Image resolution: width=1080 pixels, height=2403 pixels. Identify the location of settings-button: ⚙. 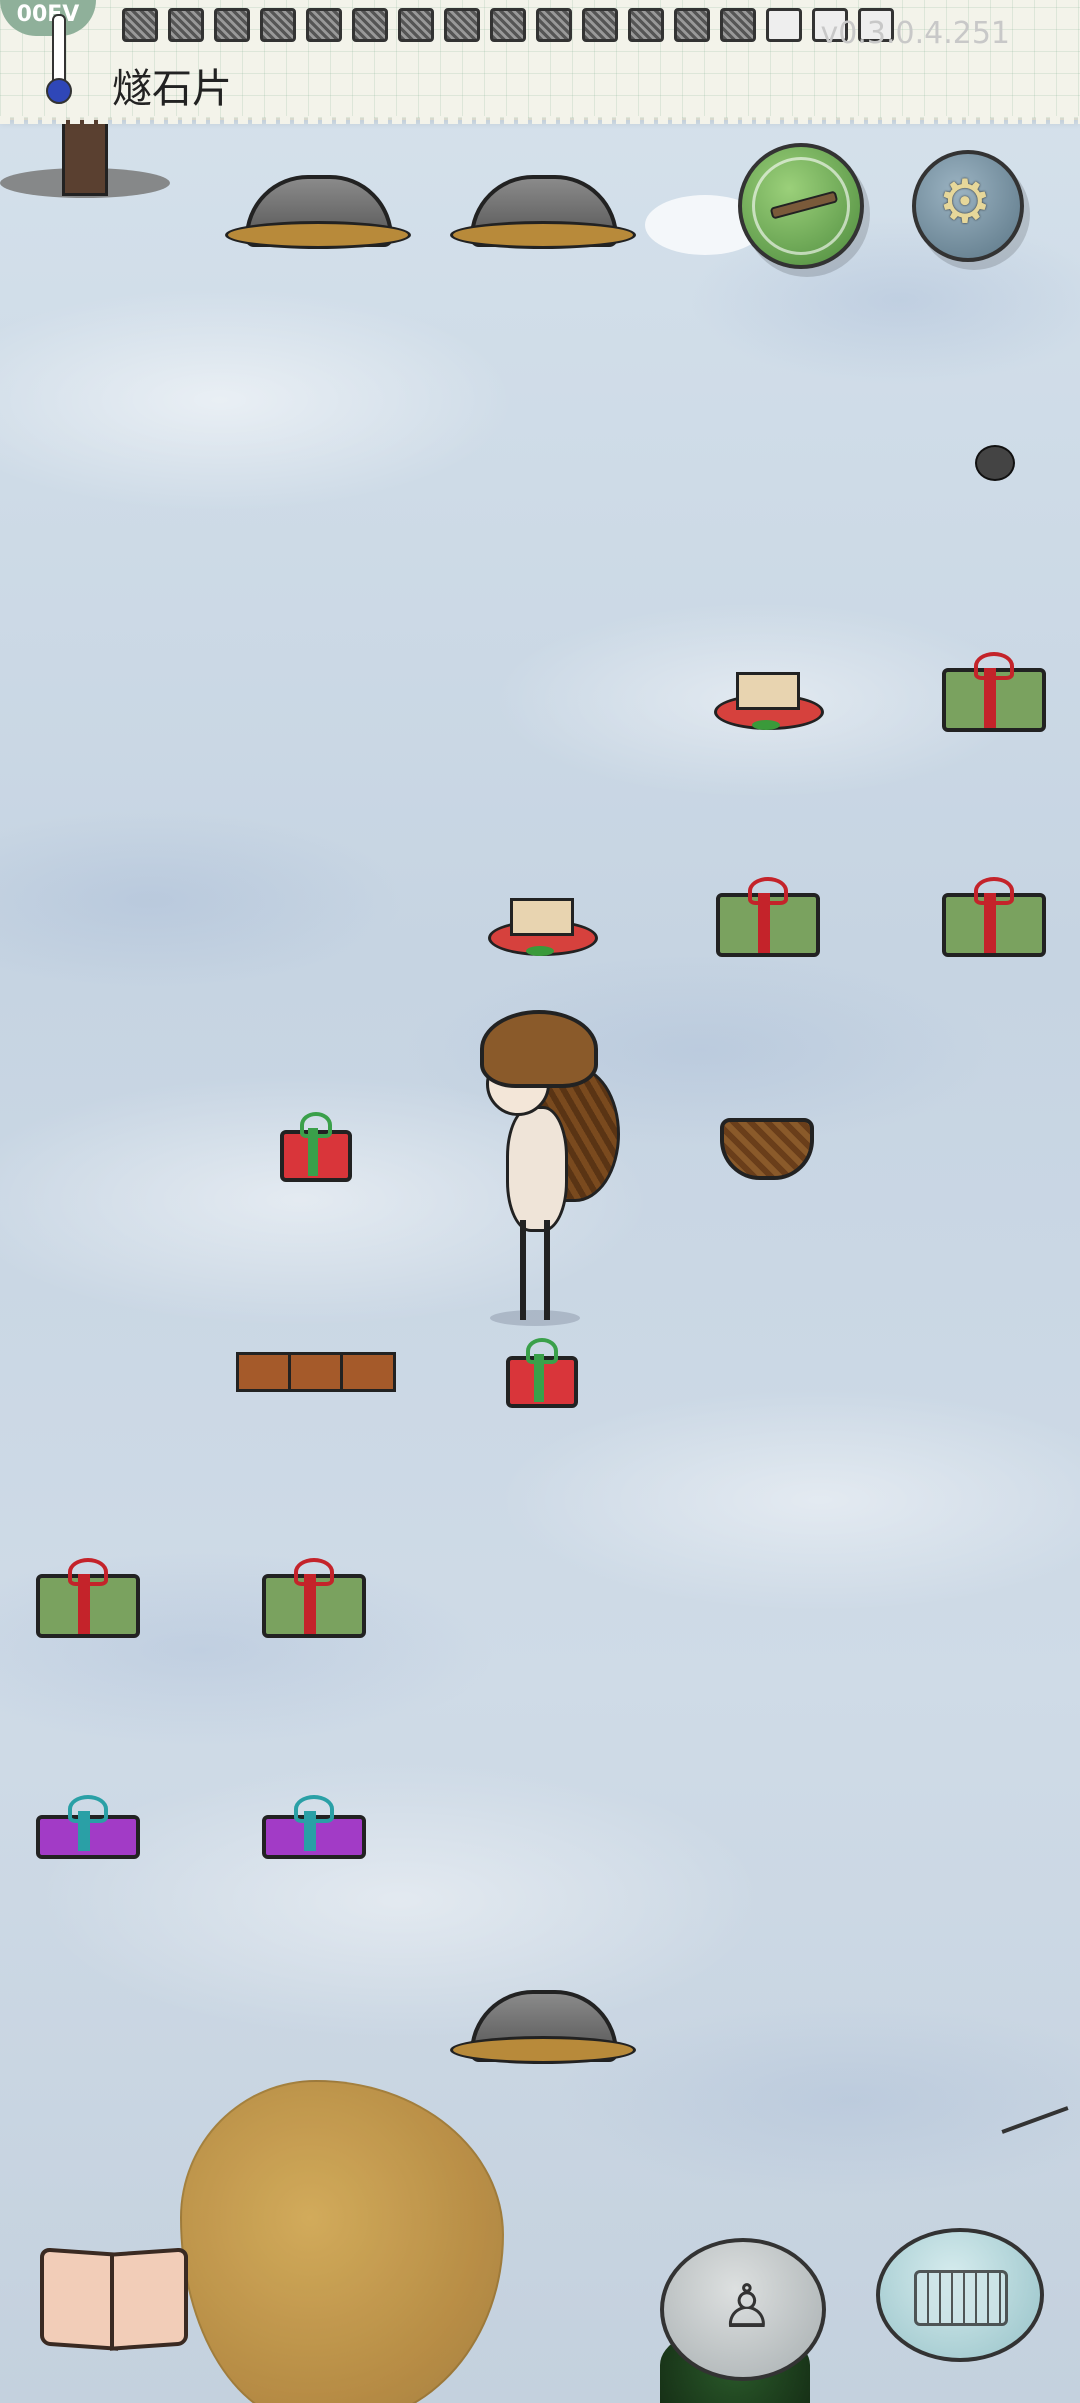
(968, 206).